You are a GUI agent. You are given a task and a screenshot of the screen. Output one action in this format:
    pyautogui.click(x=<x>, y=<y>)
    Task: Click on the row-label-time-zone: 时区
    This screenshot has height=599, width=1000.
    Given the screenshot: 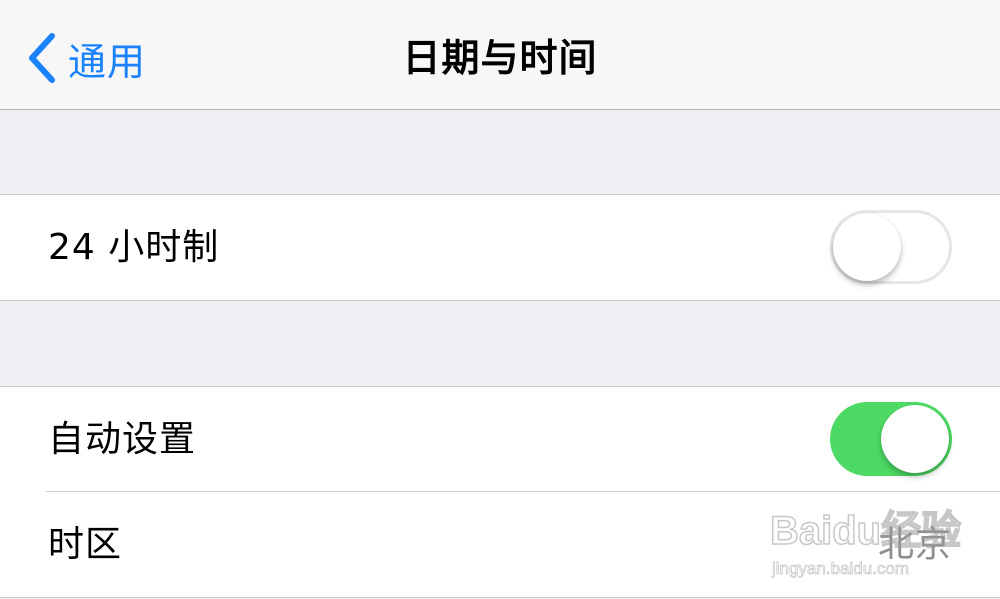 What is the action you would take?
    pyautogui.click(x=85, y=544)
    